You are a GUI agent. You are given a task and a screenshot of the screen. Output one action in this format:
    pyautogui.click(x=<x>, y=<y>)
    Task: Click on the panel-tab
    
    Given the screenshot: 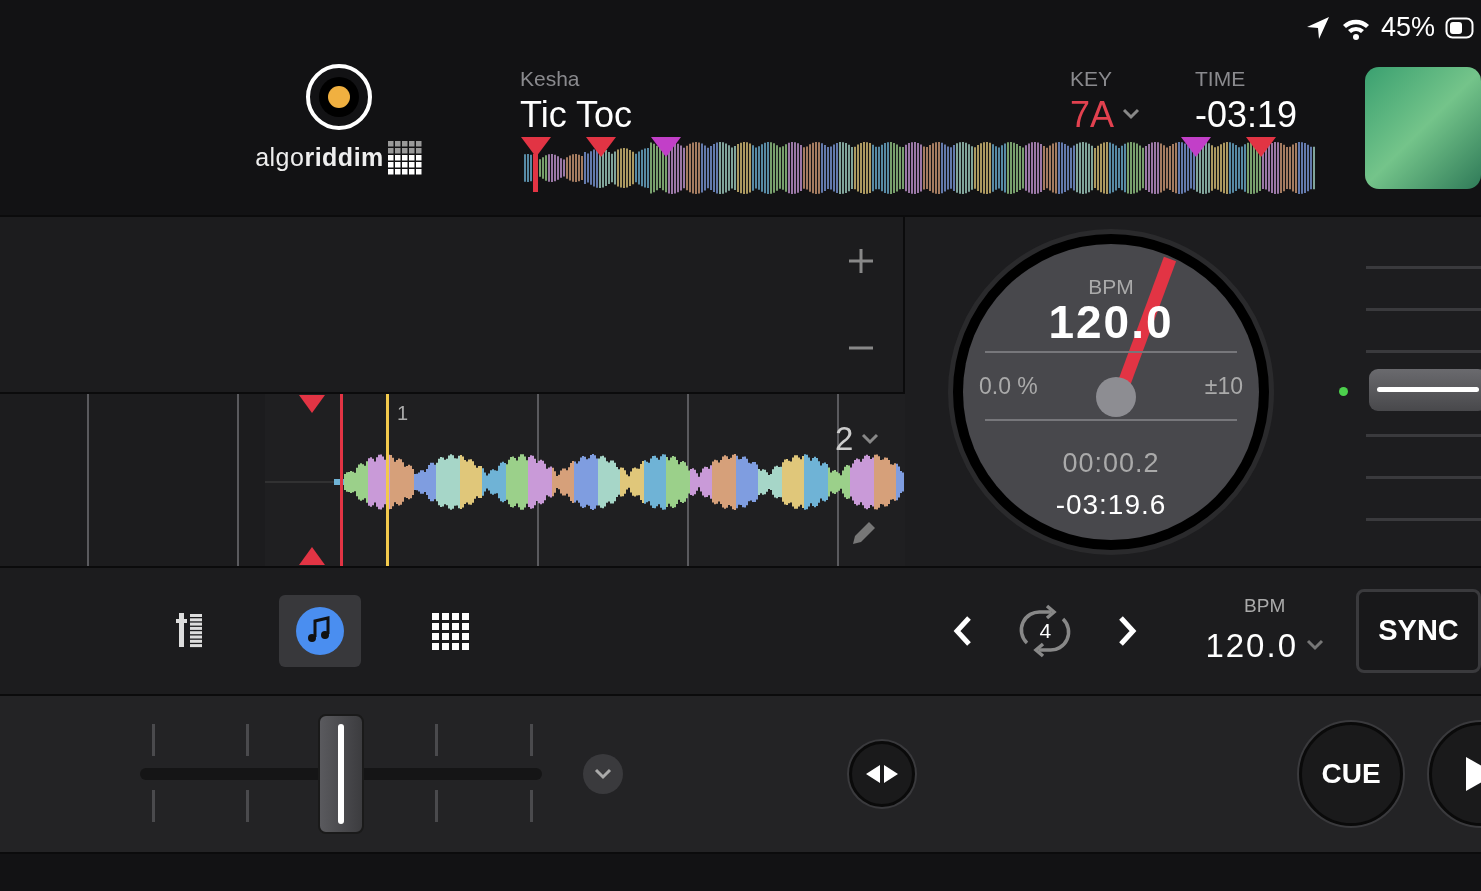 What is the action you would take?
    pyautogui.click(x=320, y=631)
    